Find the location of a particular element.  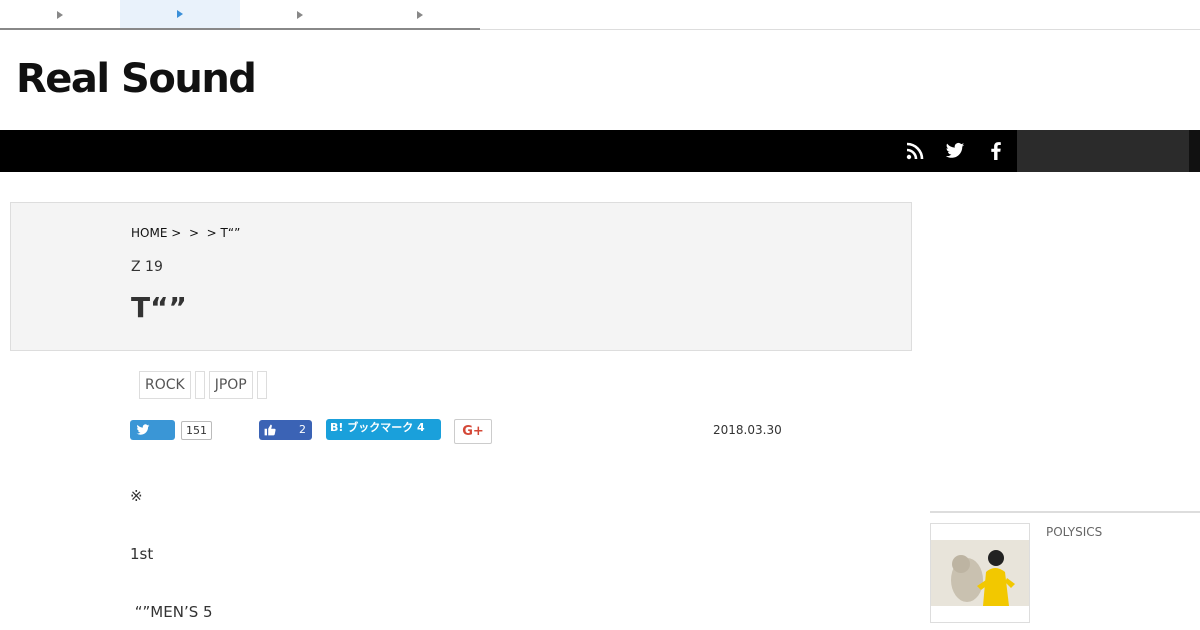

thumbs-up-icon is located at coordinates (270, 430).